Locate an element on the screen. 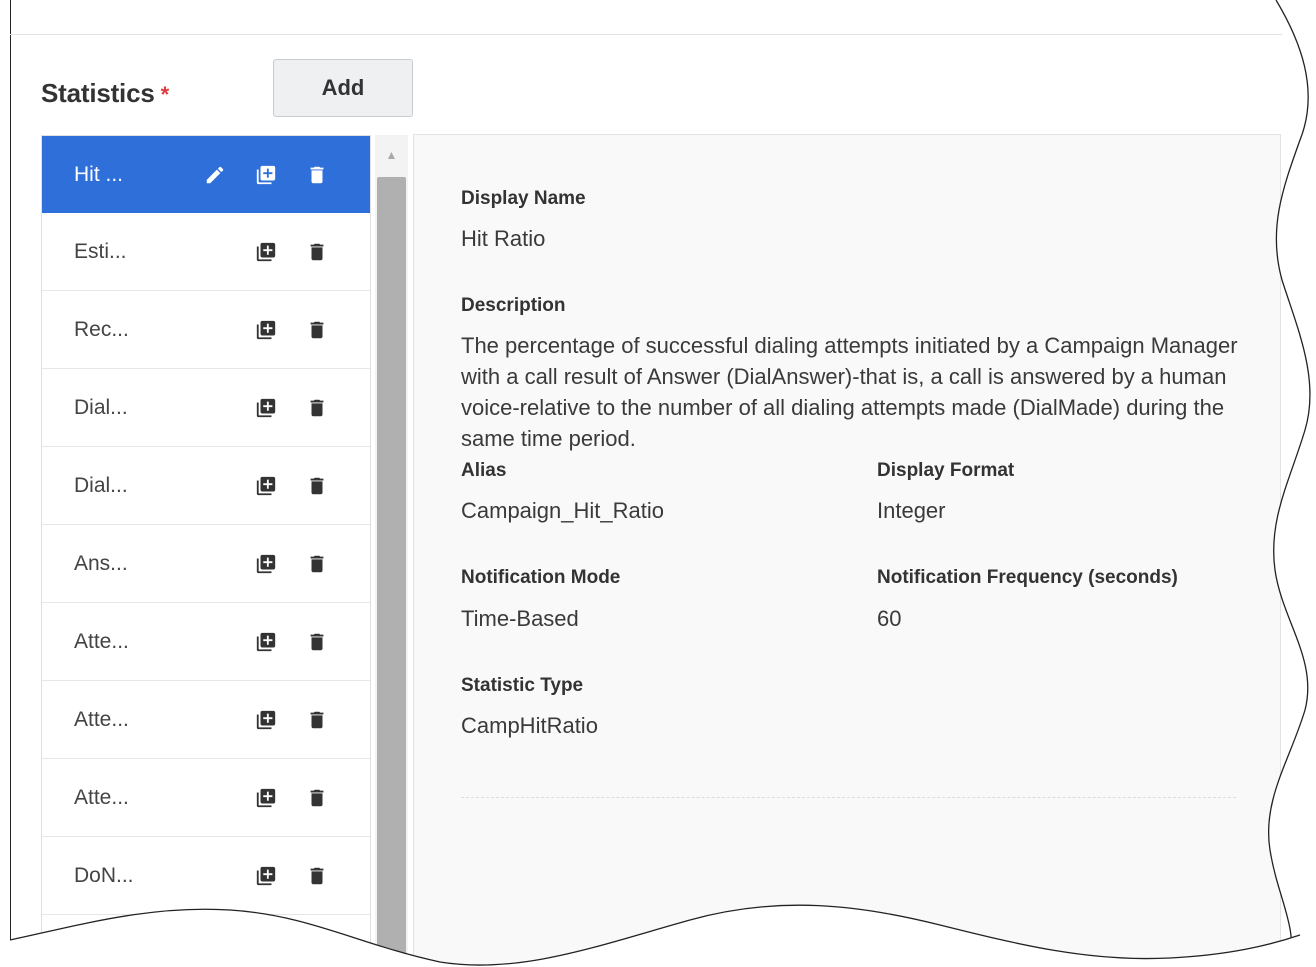 The image size is (1316, 967). display-format-label: Display Format is located at coordinates (946, 470).